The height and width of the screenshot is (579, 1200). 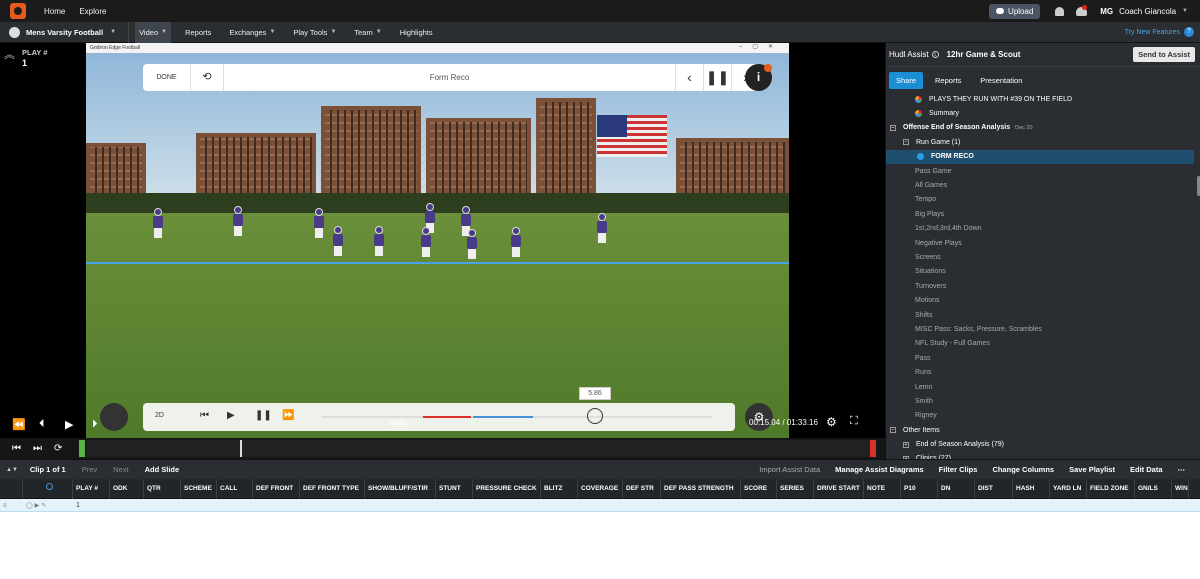 What do you see at coordinates (159, 415) in the screenshot?
I see `2d-toggle-button: 2D` at bounding box center [159, 415].